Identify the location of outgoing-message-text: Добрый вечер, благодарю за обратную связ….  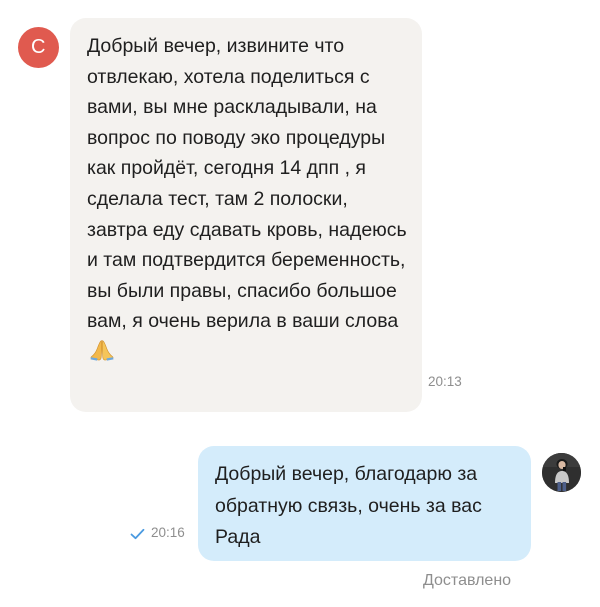
(348, 505).